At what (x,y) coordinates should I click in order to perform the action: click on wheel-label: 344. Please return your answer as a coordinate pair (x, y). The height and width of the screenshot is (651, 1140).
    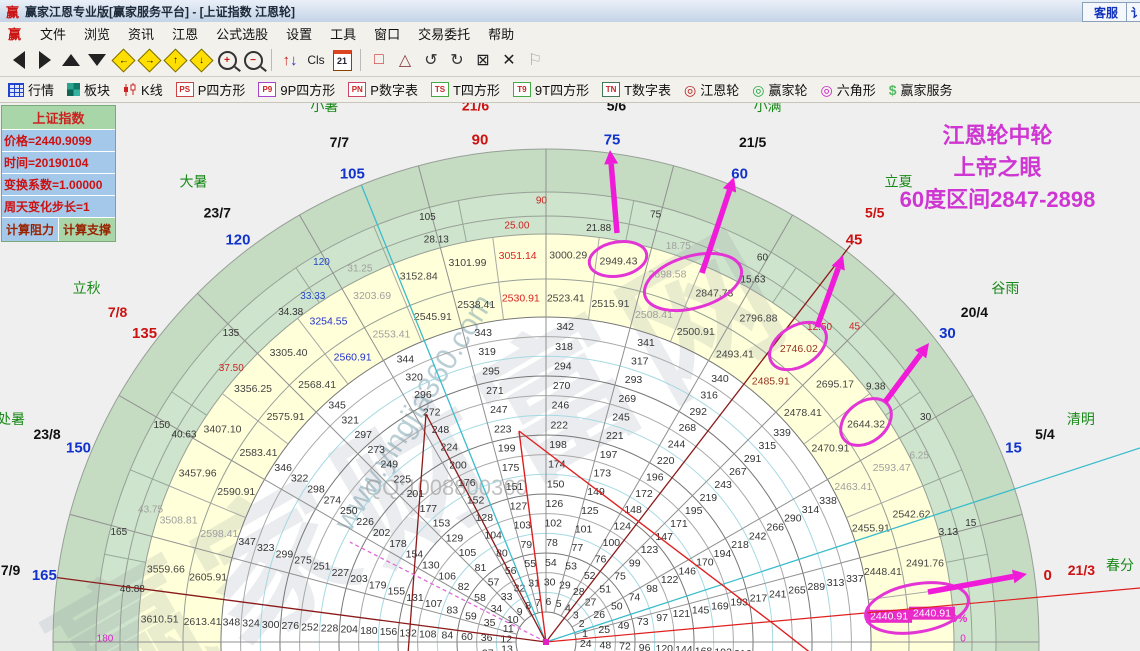
    Looking at the image, I should click on (406, 360).